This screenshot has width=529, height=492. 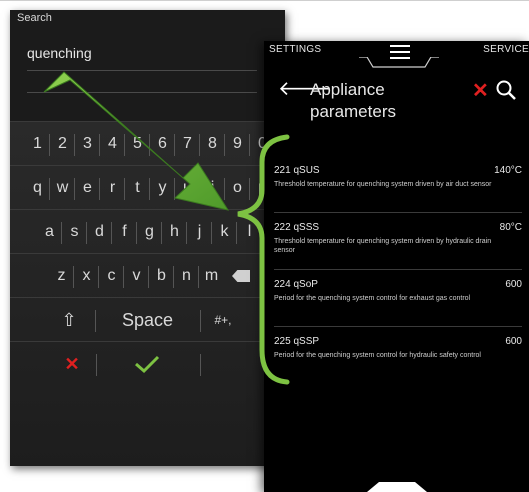 I want to click on key-u: u, so click(x=187, y=188).